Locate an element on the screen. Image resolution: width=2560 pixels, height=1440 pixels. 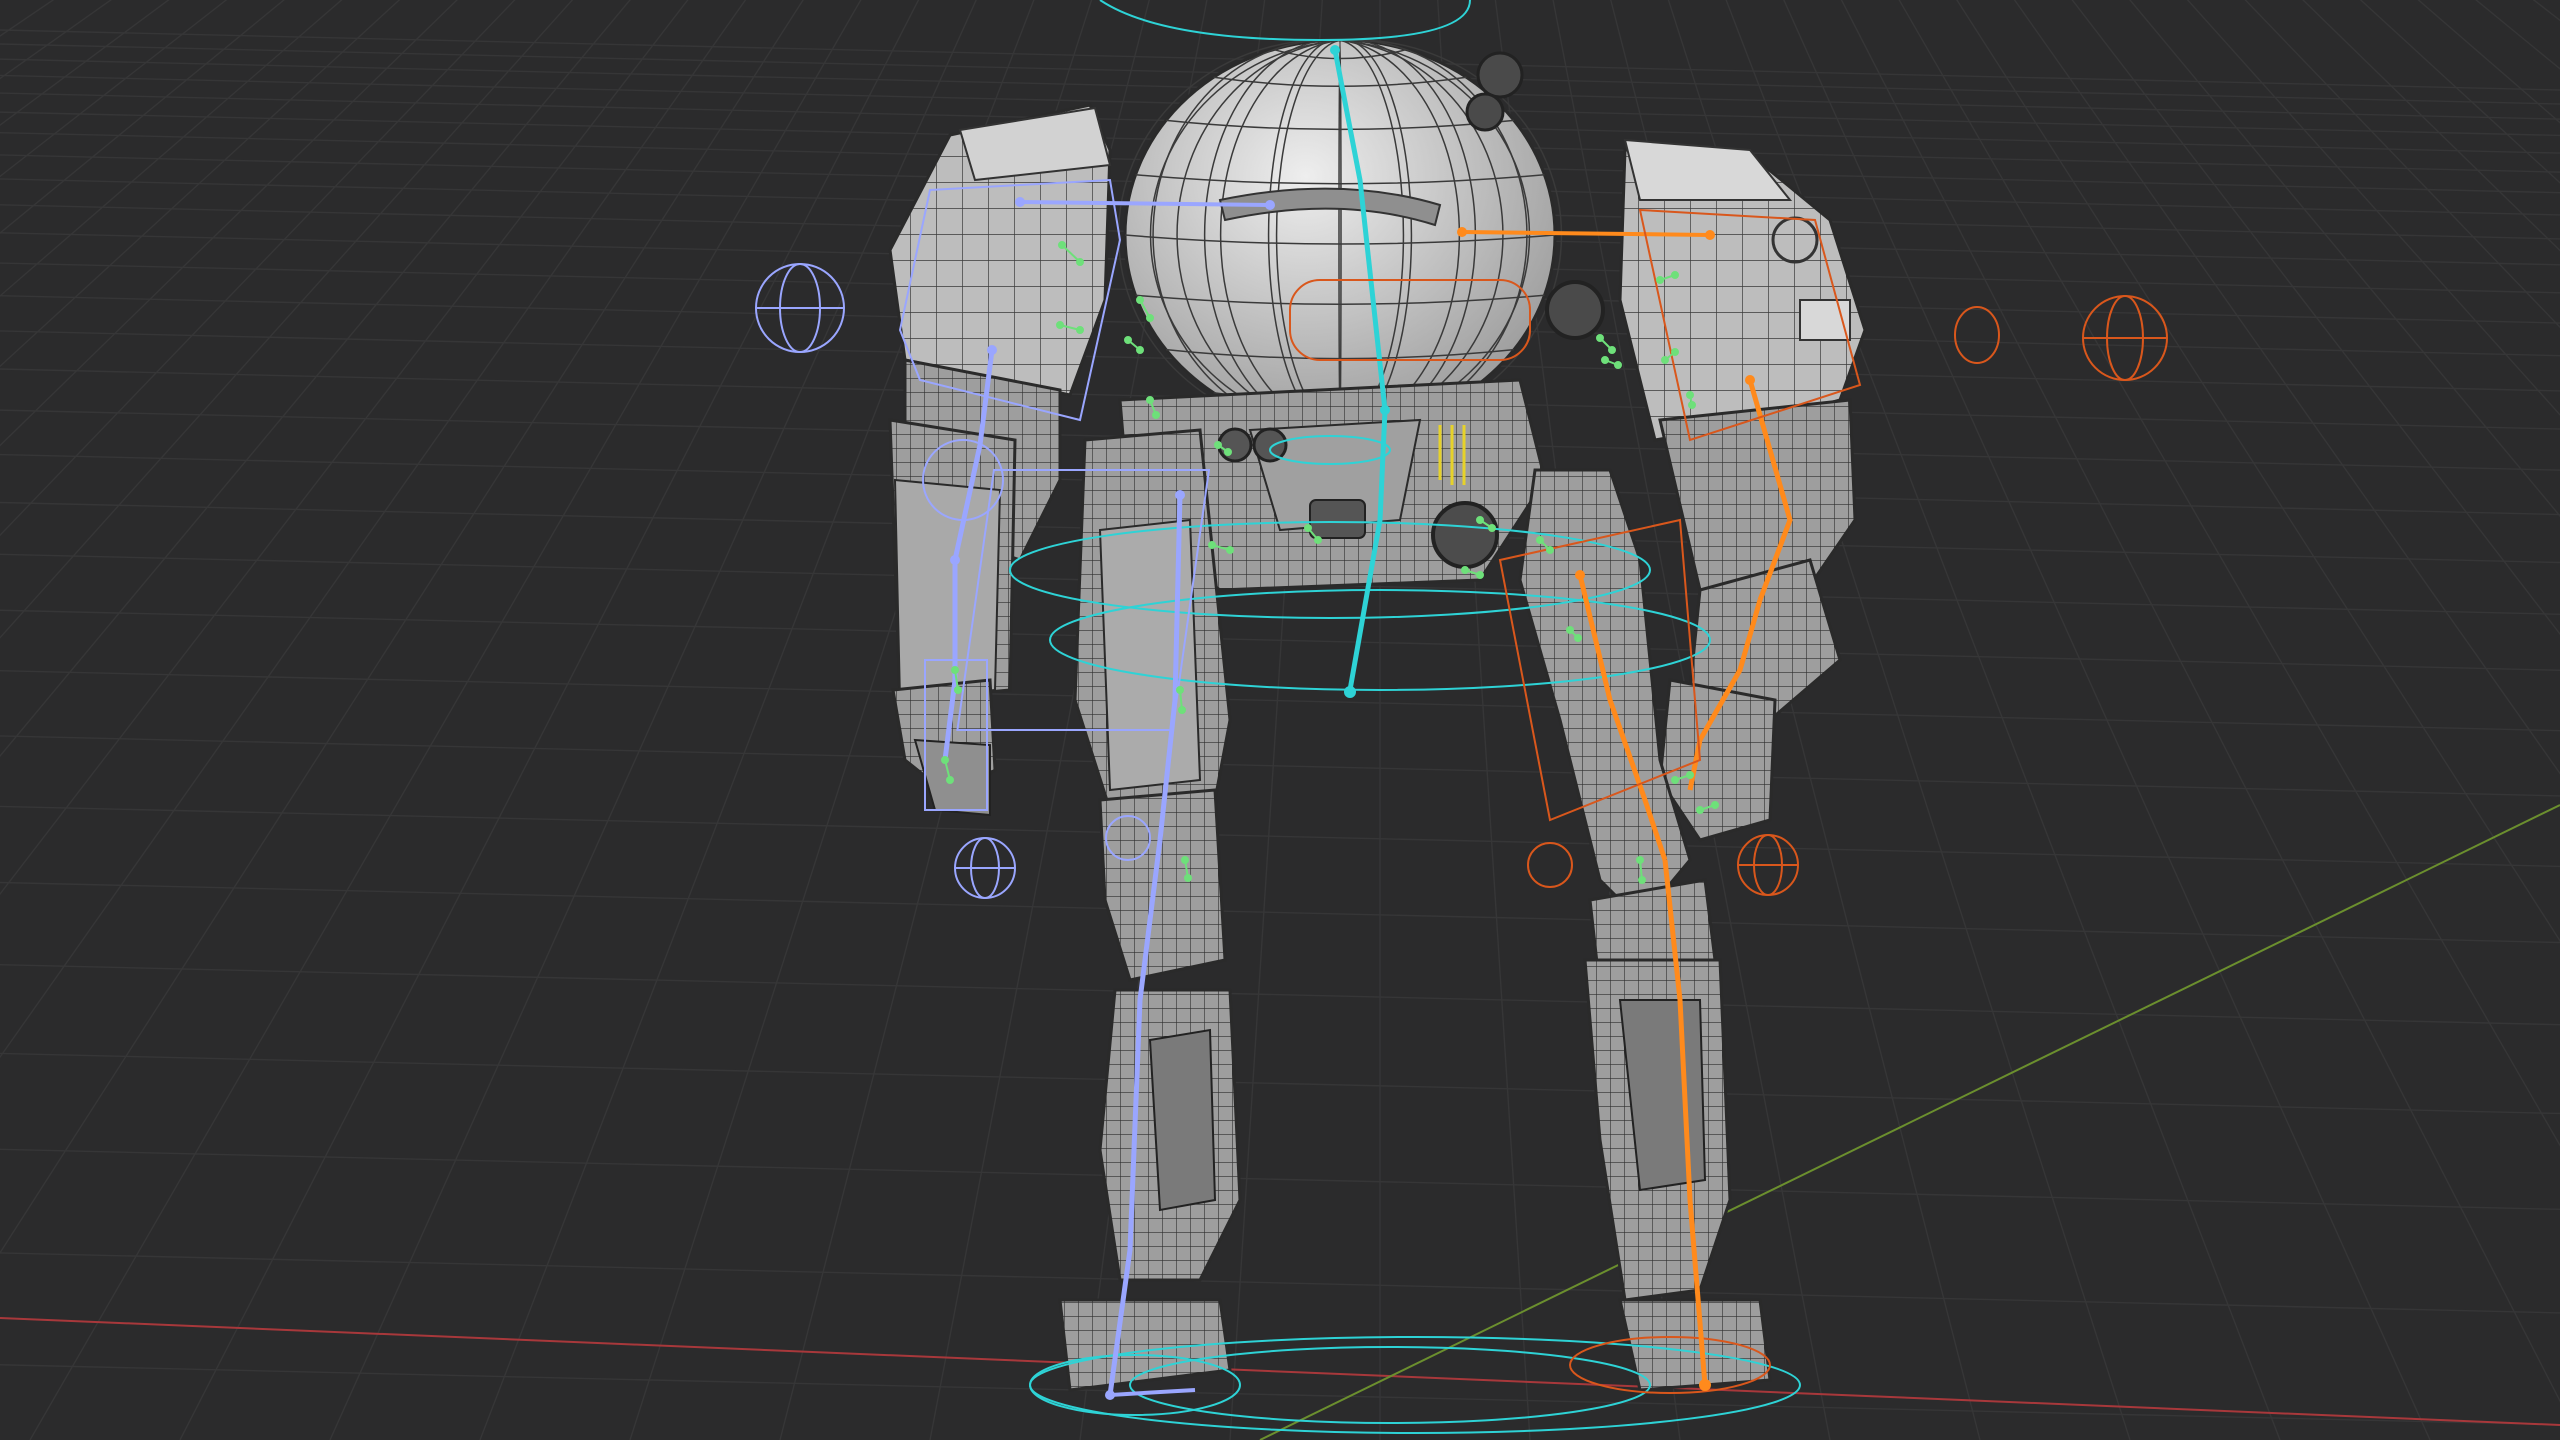
spine-joint-top is located at coordinates (1335, 50).